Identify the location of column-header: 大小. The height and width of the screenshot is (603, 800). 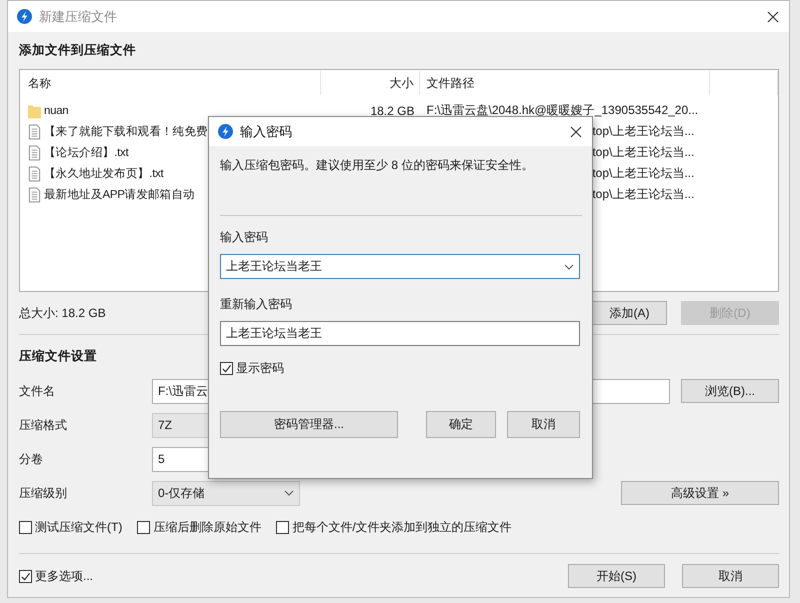
(370, 83).